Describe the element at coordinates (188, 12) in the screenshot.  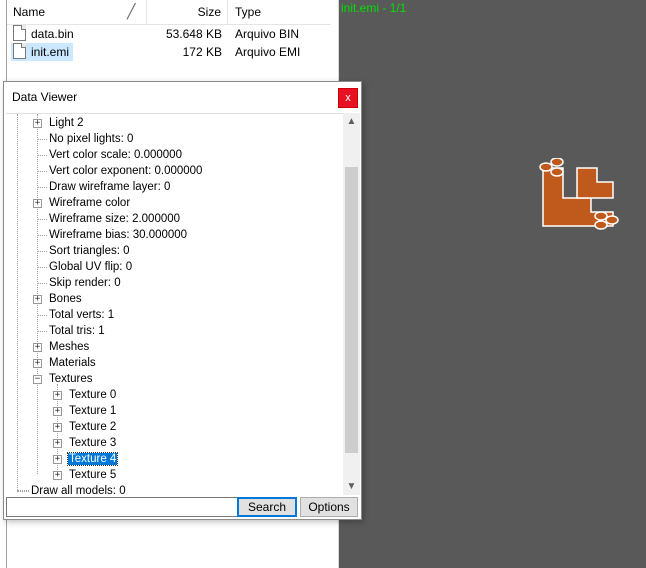
I see `column-header-size: Size` at that location.